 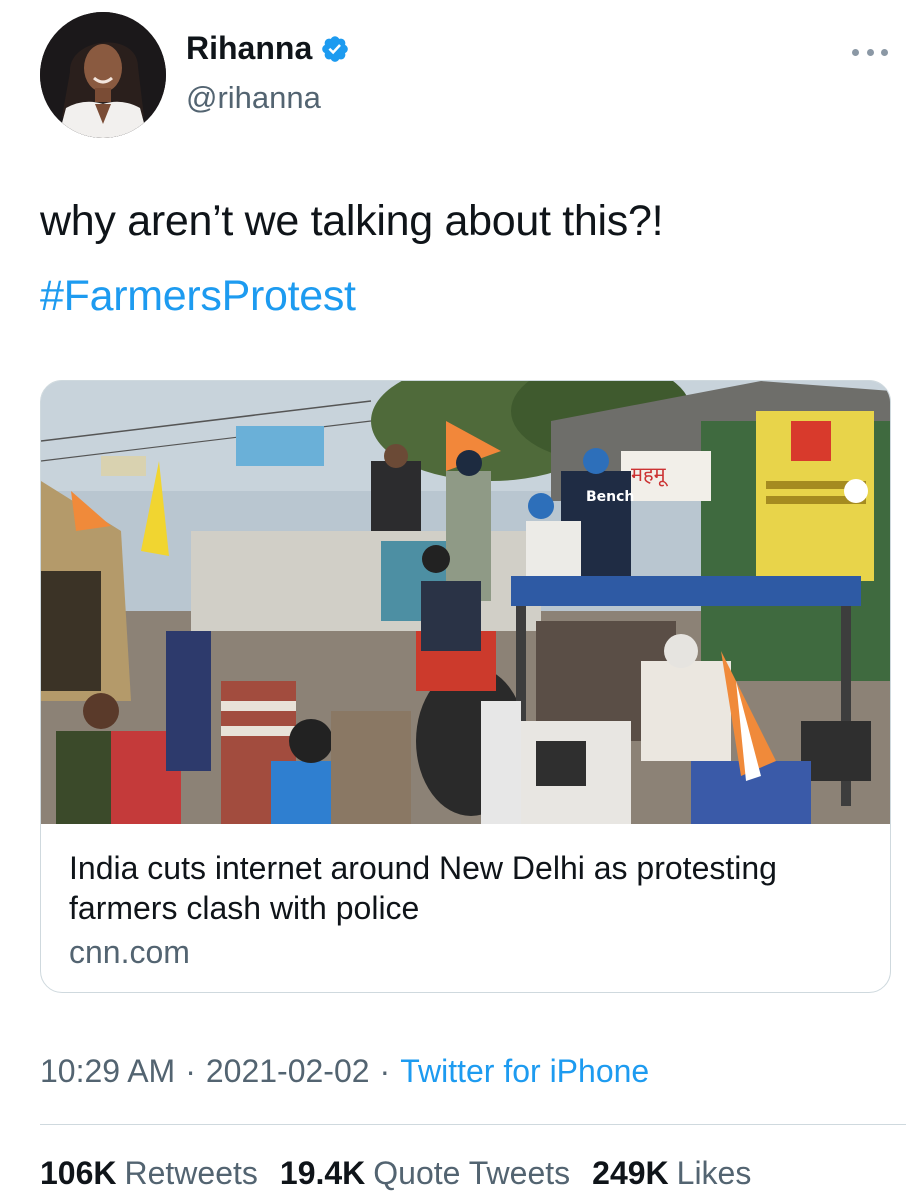 What do you see at coordinates (671, 1173) in the screenshot?
I see `likes-stat: 249K Likes` at bounding box center [671, 1173].